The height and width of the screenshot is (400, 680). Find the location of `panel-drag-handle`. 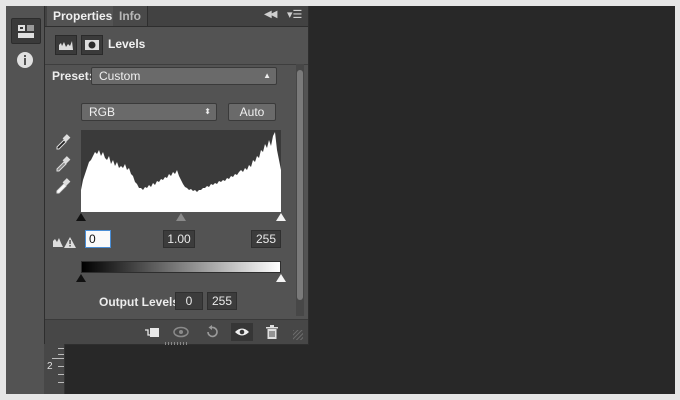

panel-drag-handle is located at coordinates (176, 343).